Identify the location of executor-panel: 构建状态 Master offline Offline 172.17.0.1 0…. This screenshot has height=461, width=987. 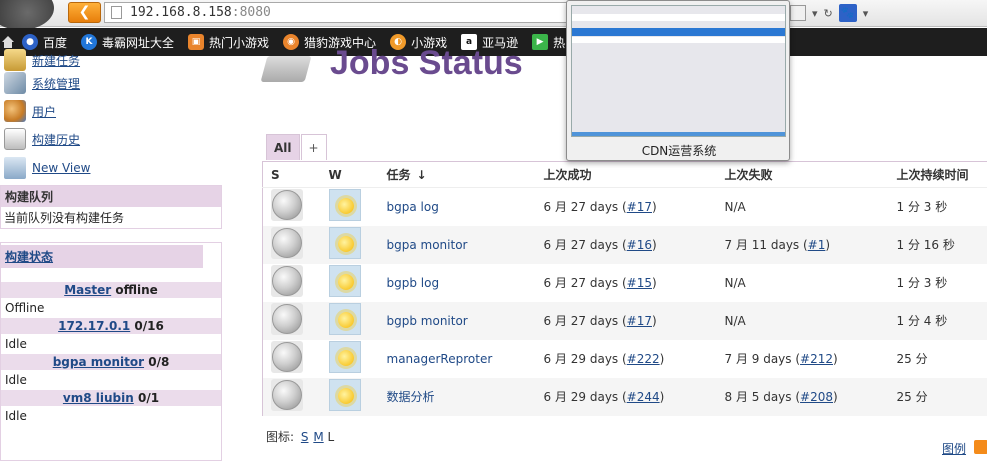
(111, 351).